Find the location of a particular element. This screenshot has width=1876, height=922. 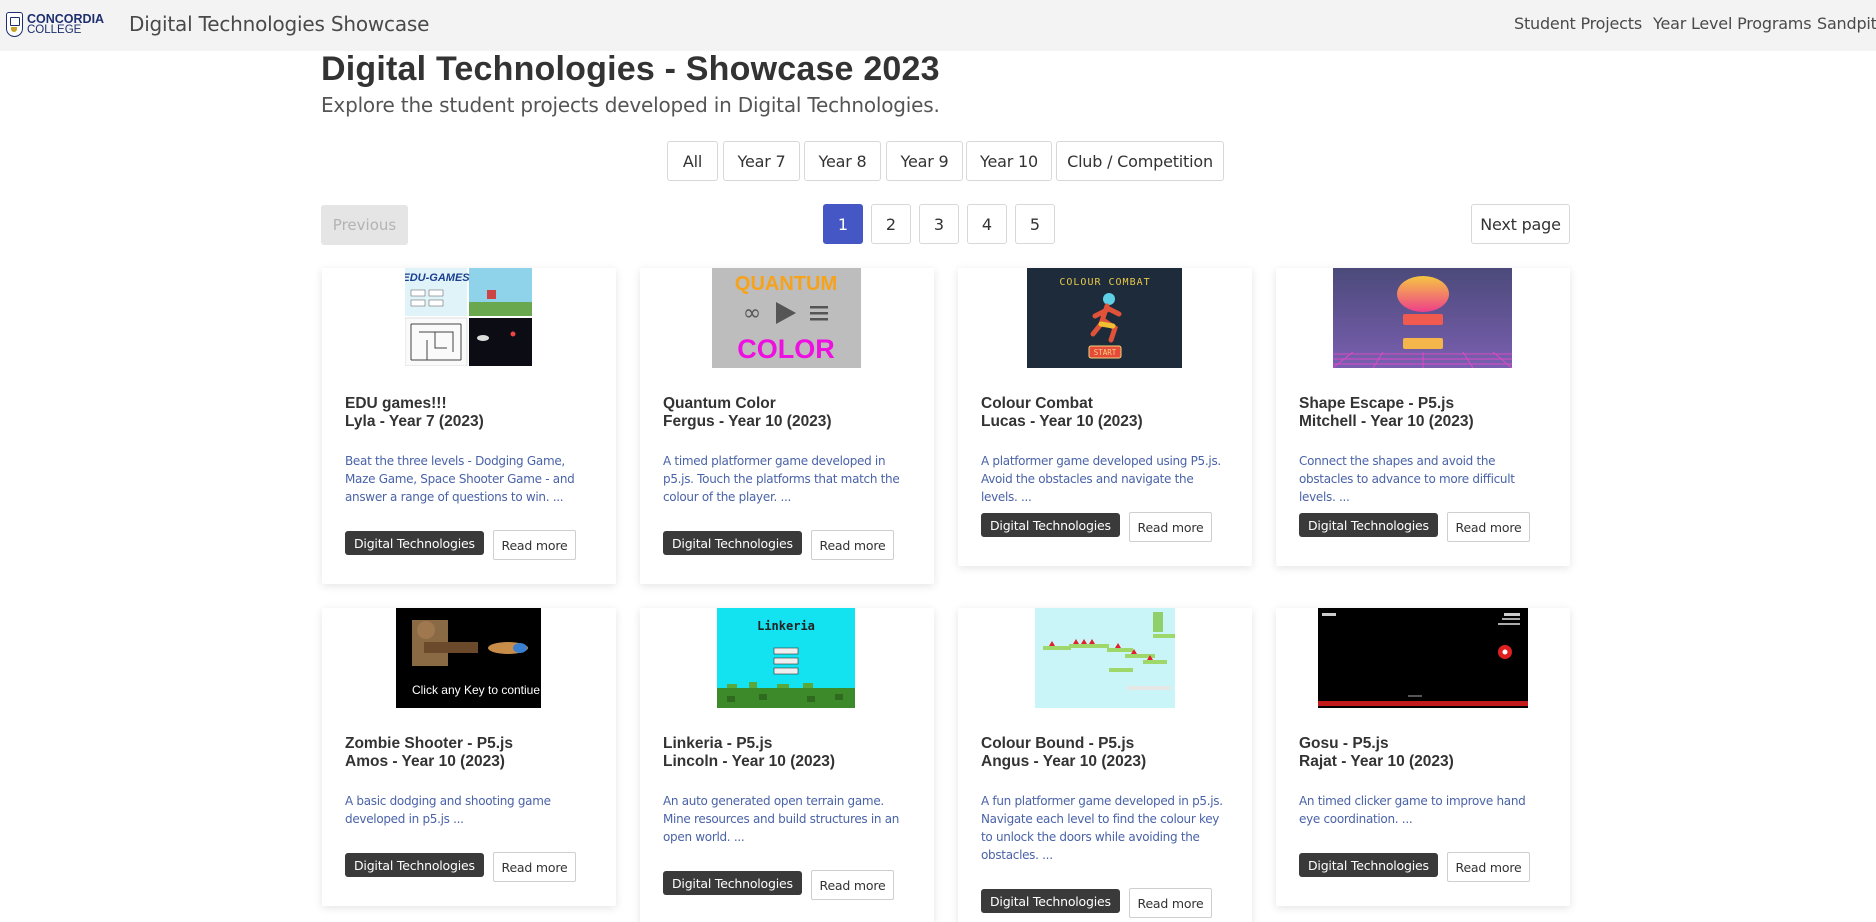

project-name: Zombie Shooter - P5.js is located at coordinates (429, 743).